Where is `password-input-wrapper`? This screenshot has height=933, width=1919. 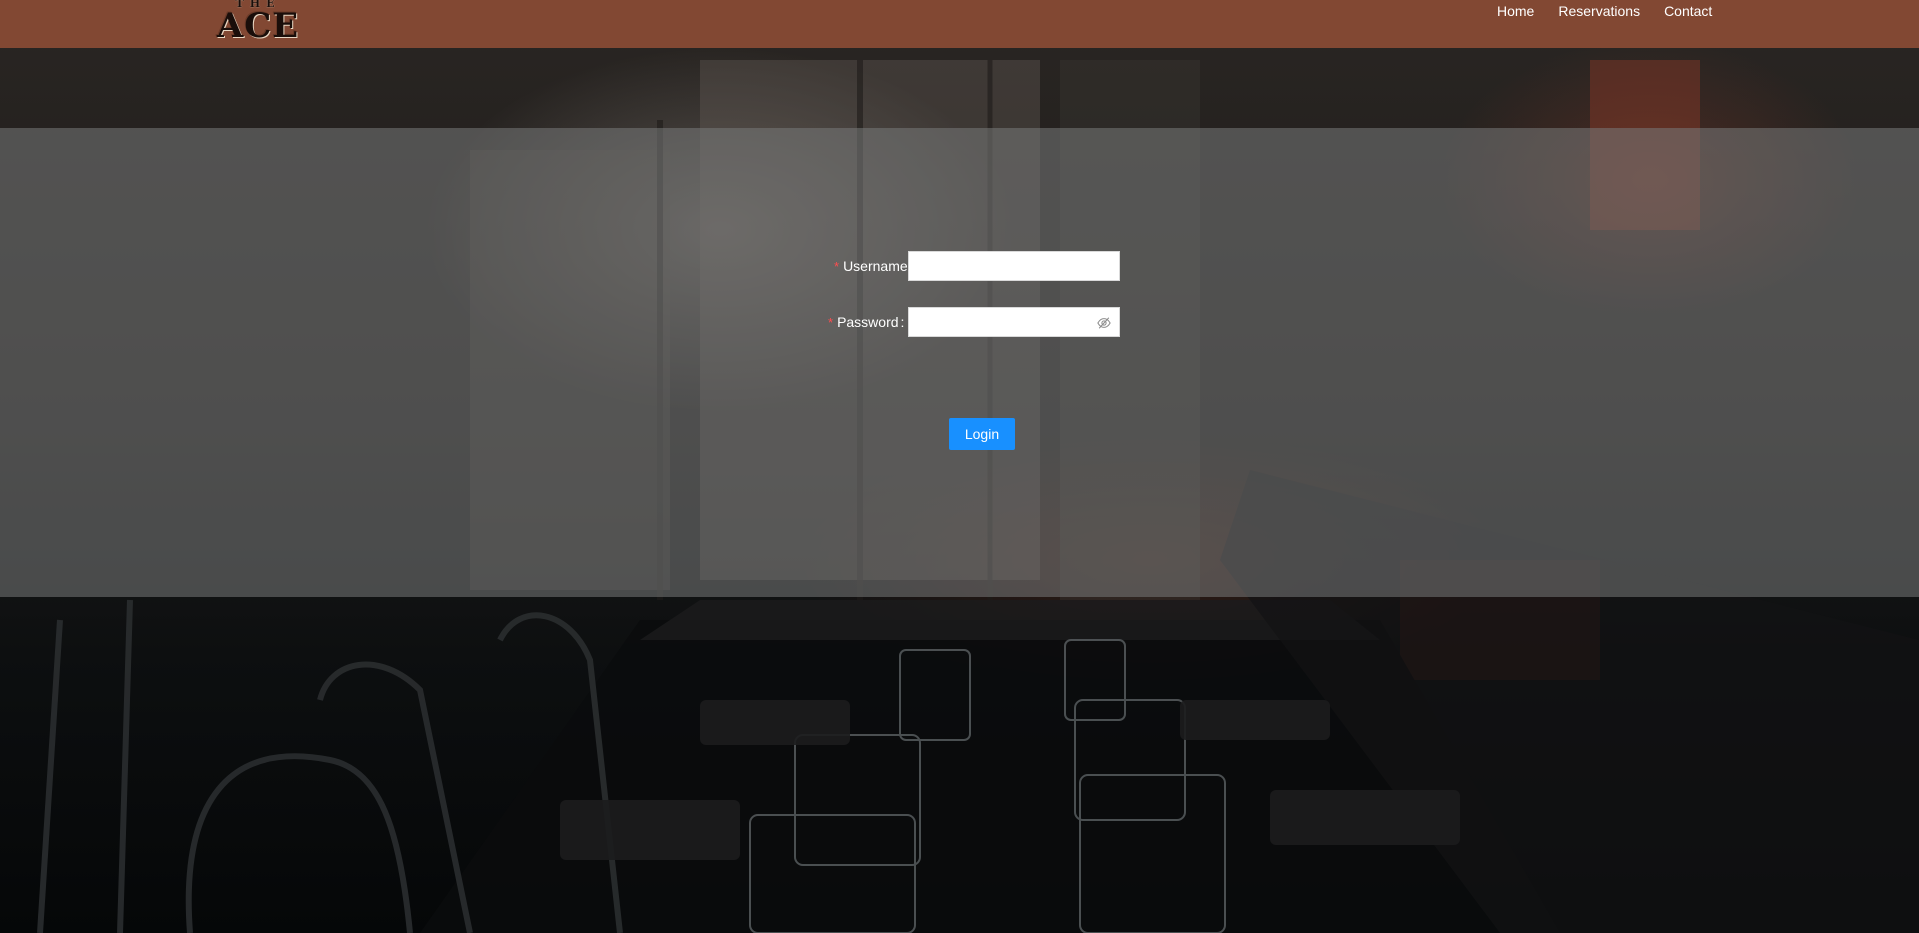
password-input-wrapper is located at coordinates (1014, 322).